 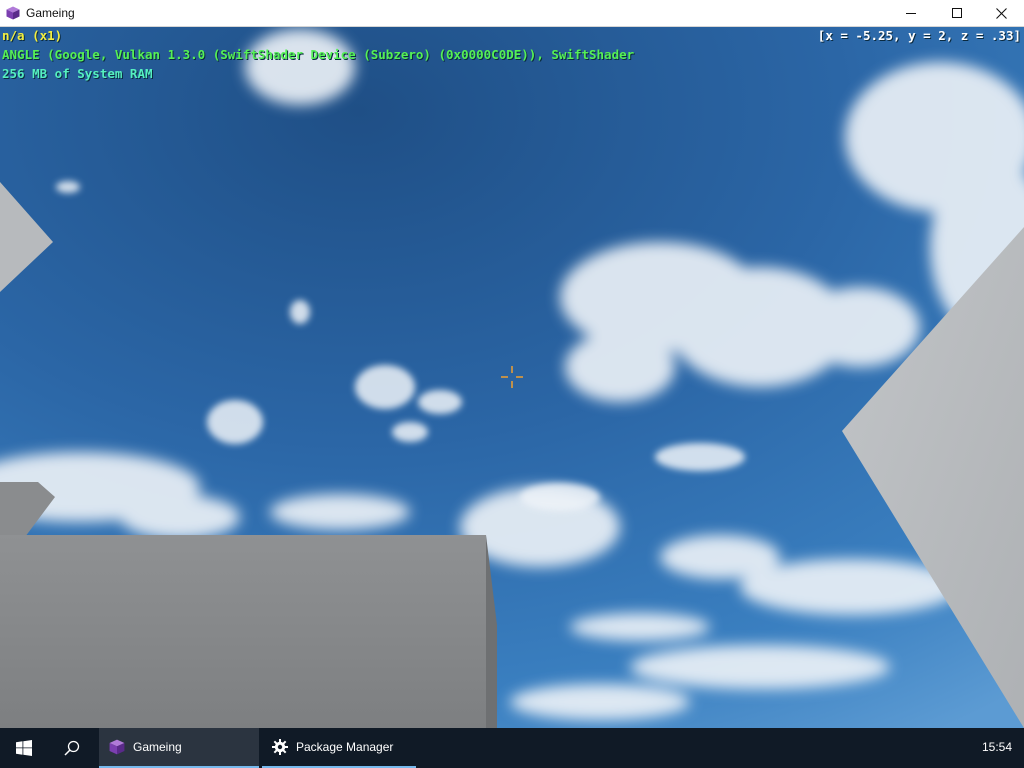 I want to click on maximize-icon, so click(x=957, y=13).